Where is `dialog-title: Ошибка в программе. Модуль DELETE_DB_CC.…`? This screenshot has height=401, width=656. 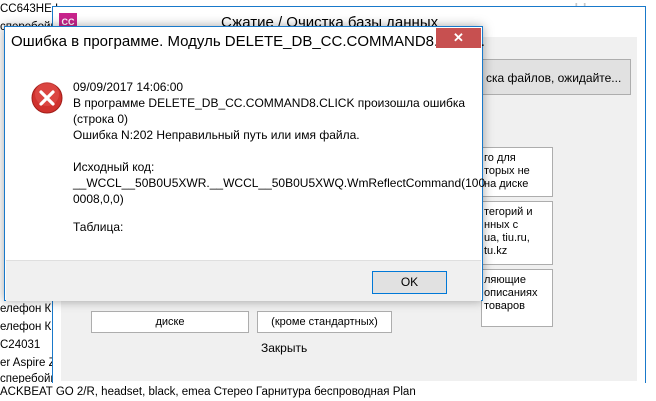 dialog-title: Ошибка в программе. Модуль DELETE_DB_CC.… is located at coordinates (248, 41).